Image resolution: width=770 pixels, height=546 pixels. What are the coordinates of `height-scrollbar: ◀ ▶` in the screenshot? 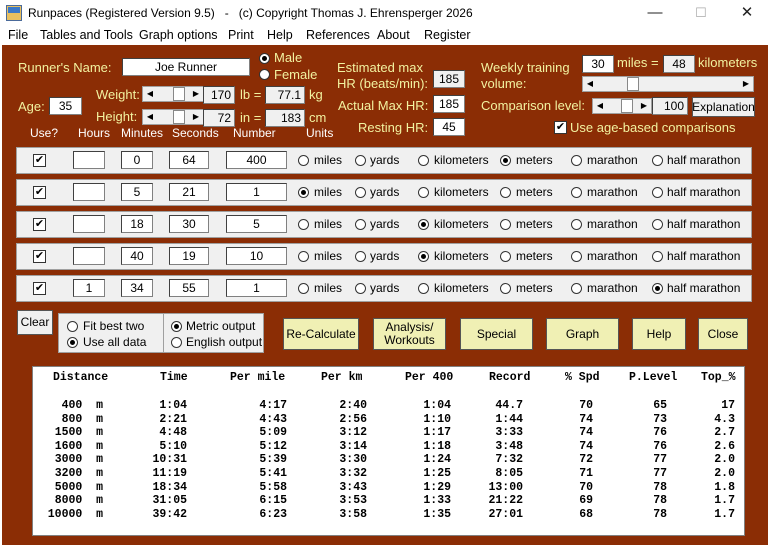 It's located at (173, 117).